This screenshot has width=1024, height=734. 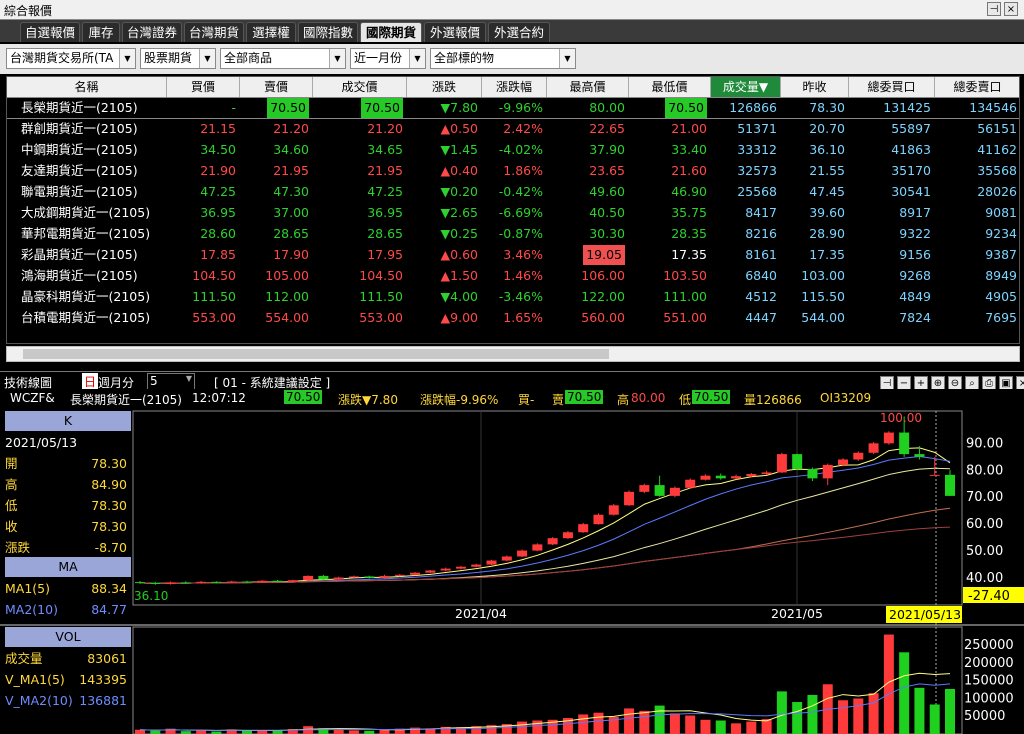 What do you see at coordinates (316, 354) in the screenshot?
I see `scrollbar-thumb` at bounding box center [316, 354].